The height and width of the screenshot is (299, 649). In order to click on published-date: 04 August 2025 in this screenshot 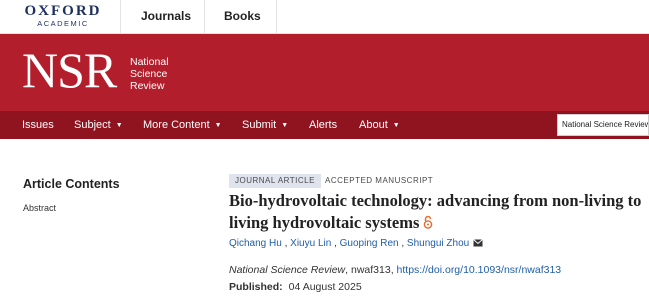, I will do `click(325, 287)`.